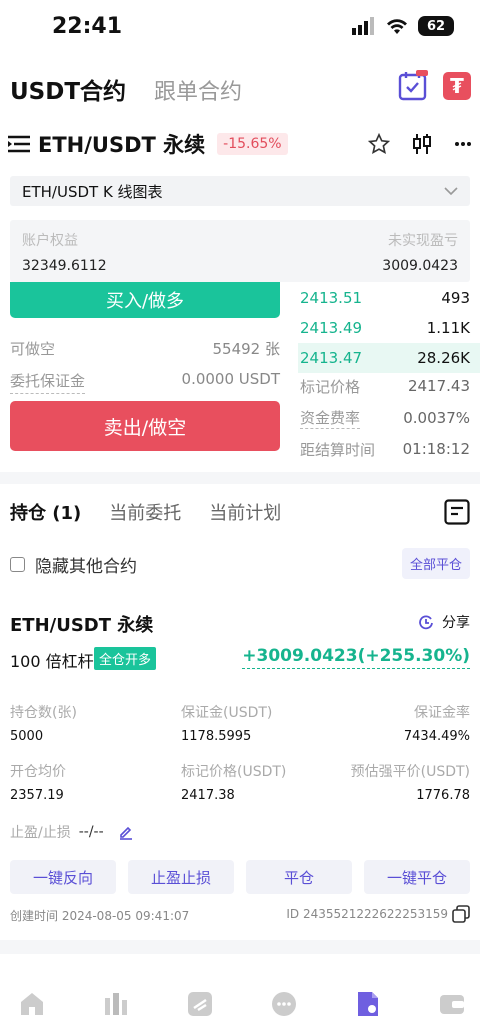  Describe the element at coordinates (423, 241) in the screenshot. I see `upnl-label: 未实现盈亏` at that location.